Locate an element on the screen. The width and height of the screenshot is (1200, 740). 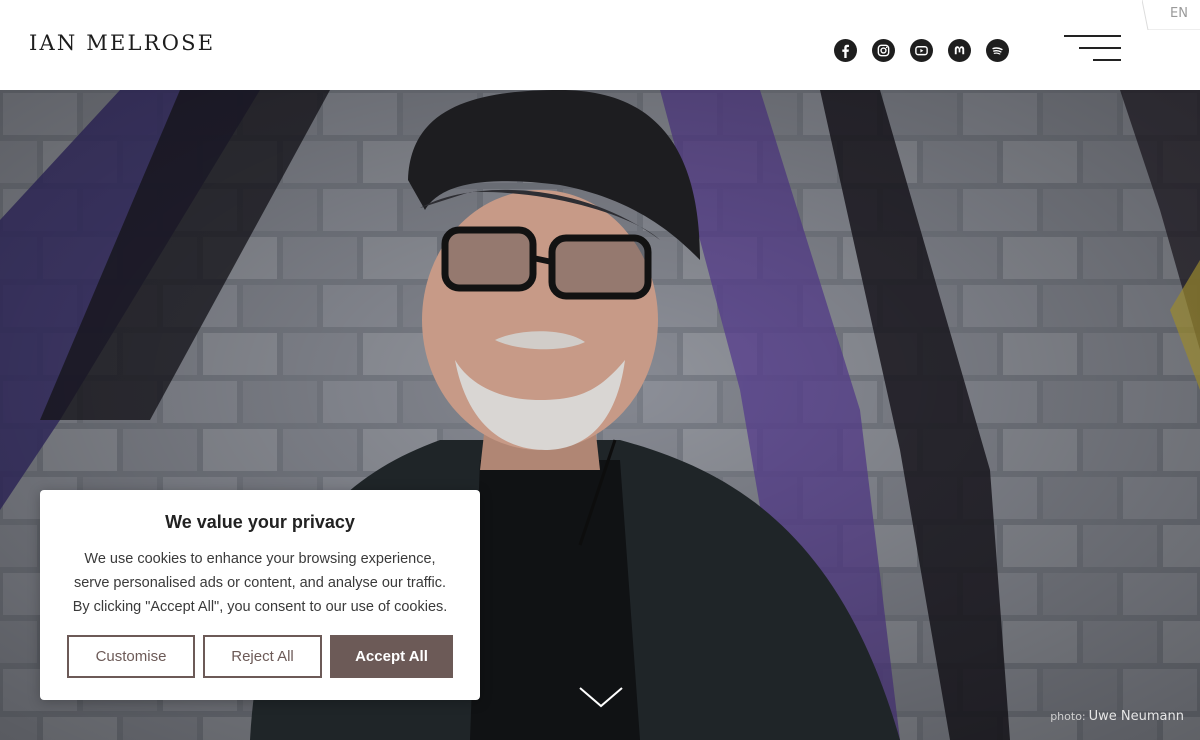
customise-button: Customise is located at coordinates (131, 656).